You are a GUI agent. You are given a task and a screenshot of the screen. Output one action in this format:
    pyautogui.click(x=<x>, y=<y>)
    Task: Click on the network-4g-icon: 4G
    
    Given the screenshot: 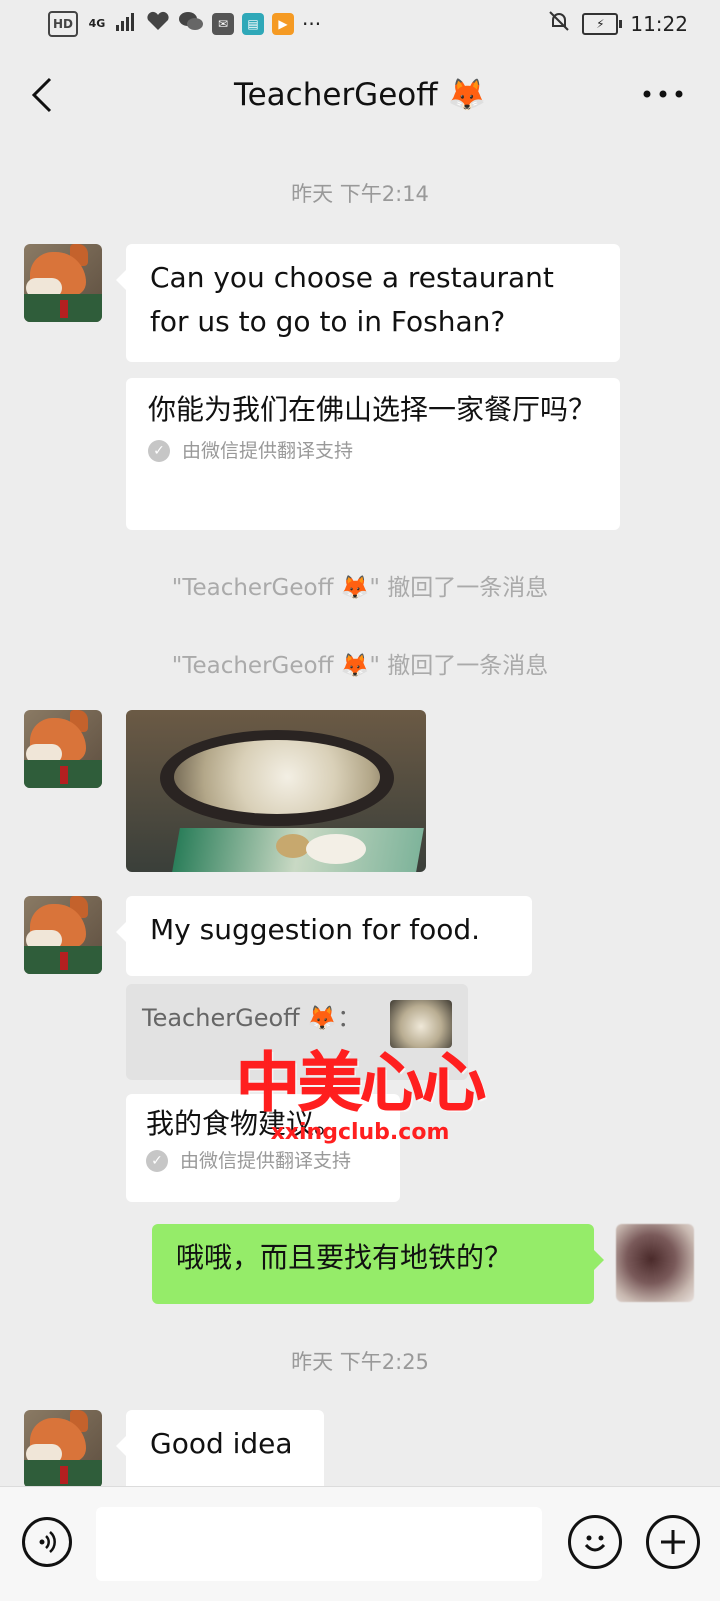 What is the action you would take?
    pyautogui.click(x=97, y=23)
    